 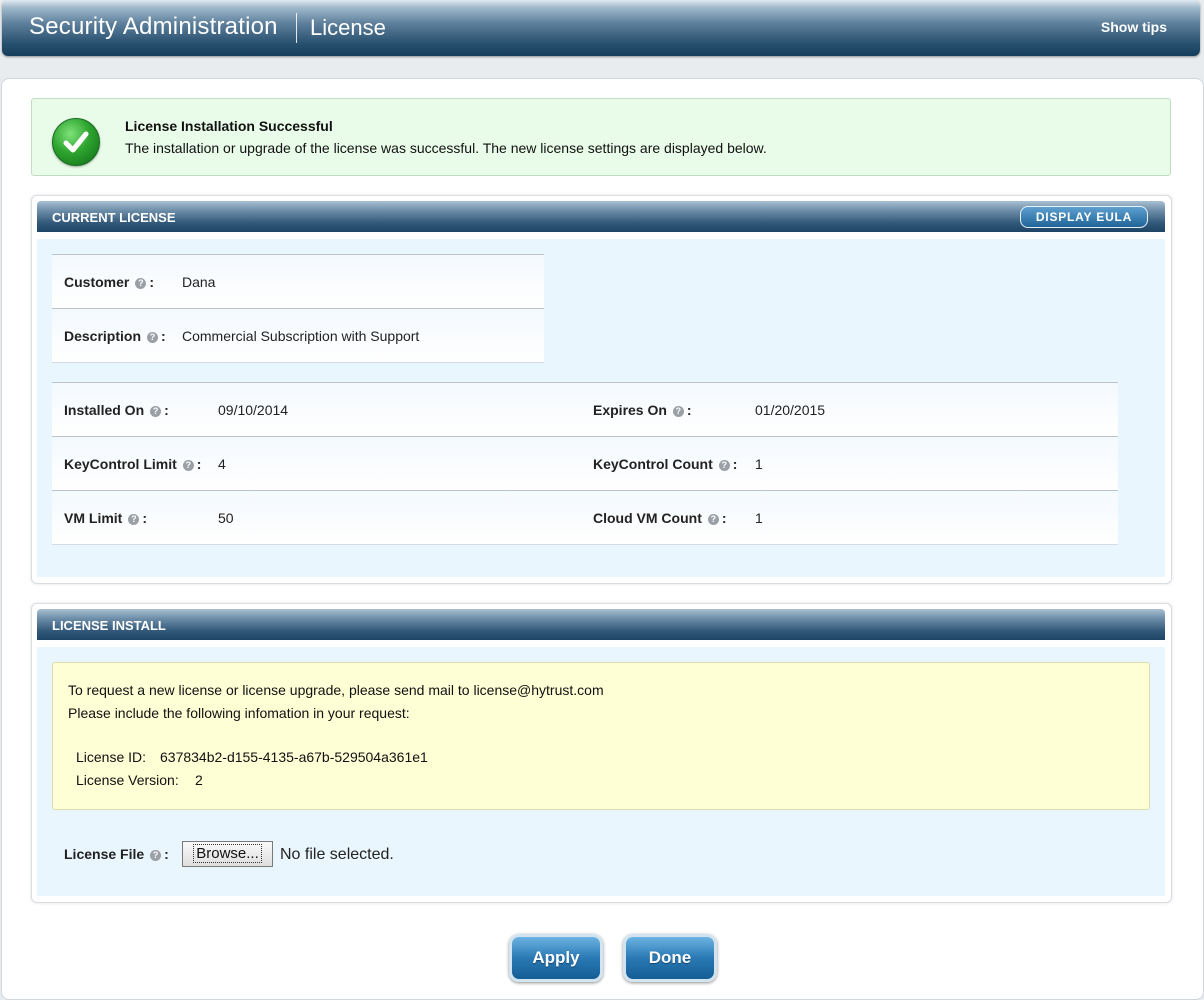 What do you see at coordinates (790, 410) in the screenshot?
I see `expires-on-value: 01/20/2015` at bounding box center [790, 410].